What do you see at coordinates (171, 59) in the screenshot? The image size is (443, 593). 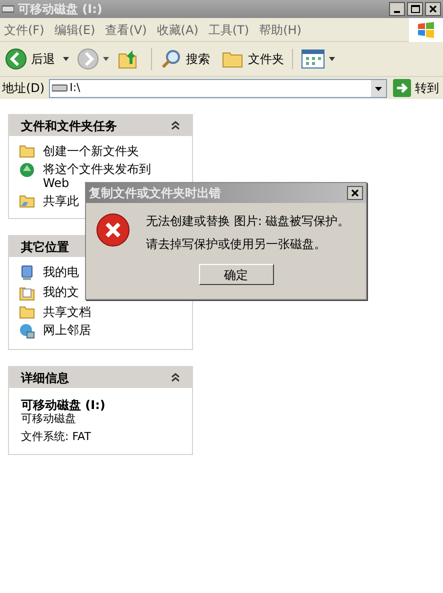 I see `search-icon` at bounding box center [171, 59].